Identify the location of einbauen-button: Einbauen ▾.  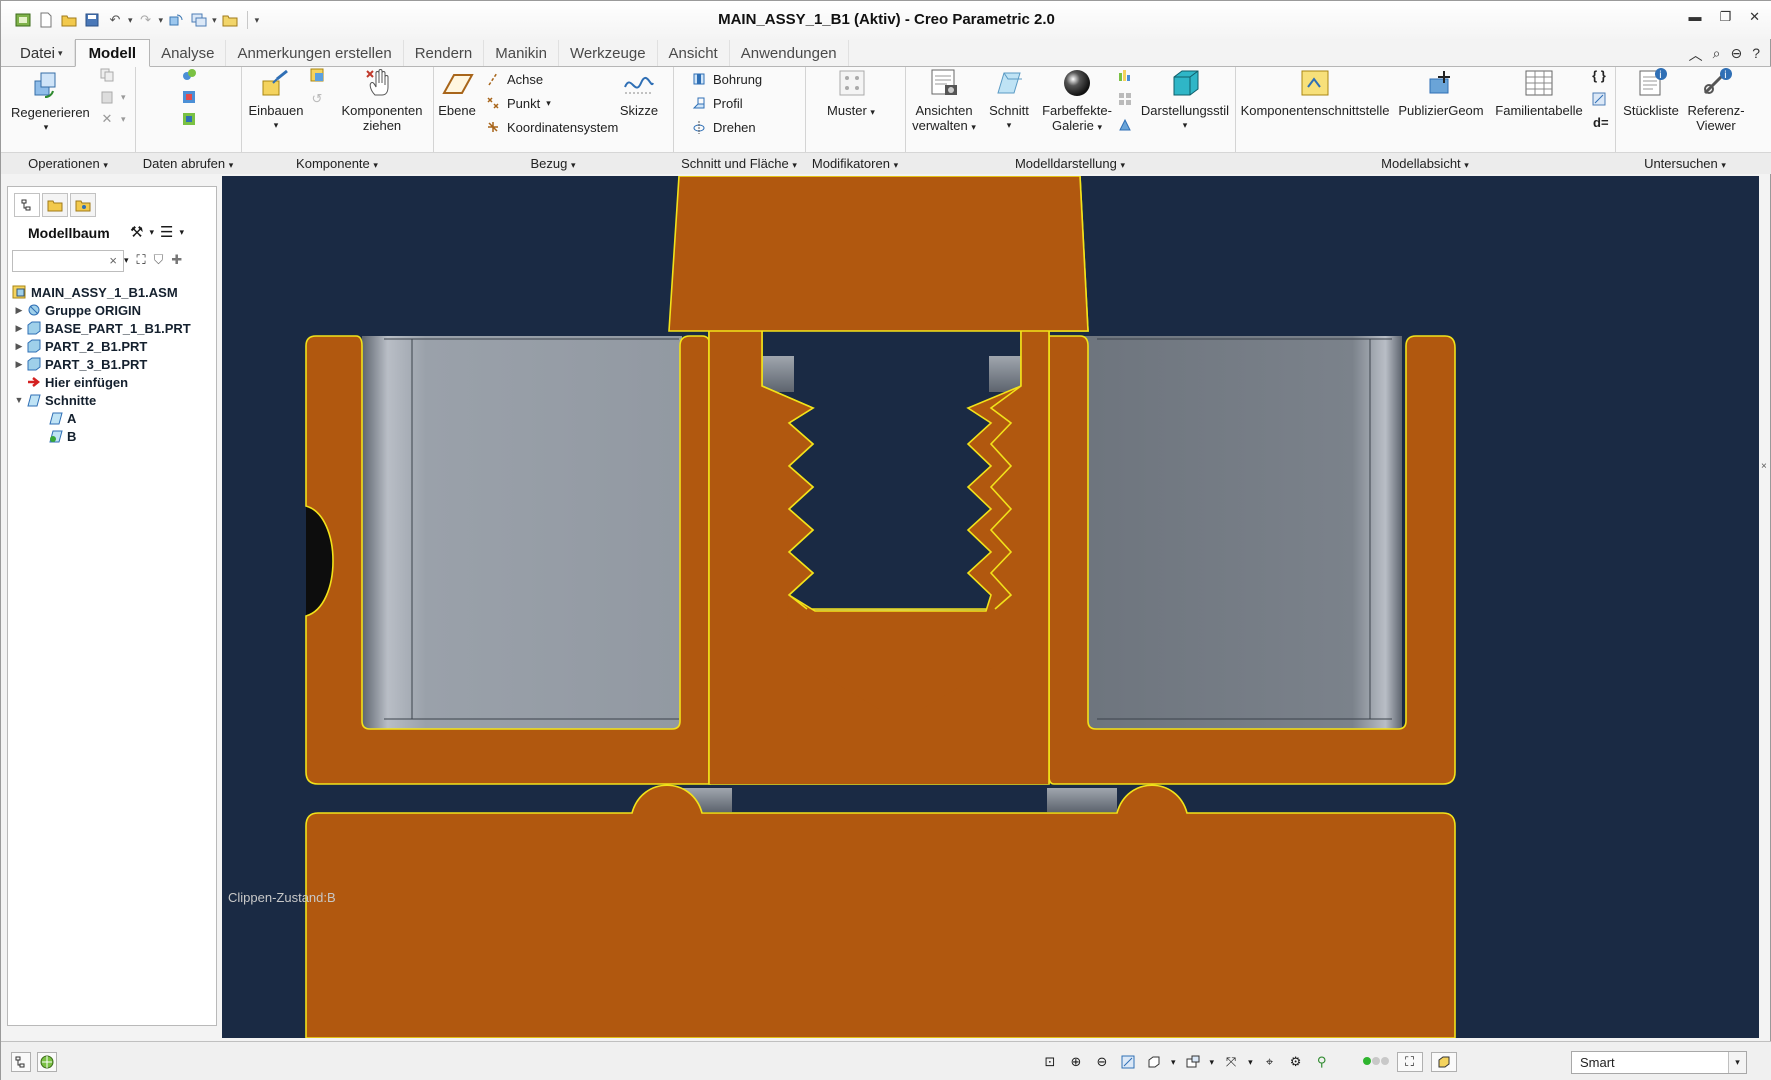
(276, 100).